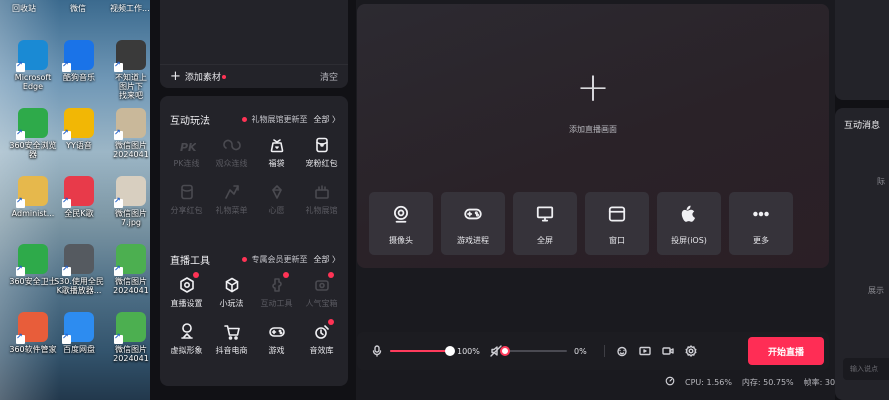  What do you see at coordinates (866, 369) in the screenshot?
I see `message-input: 输入说点` at bounding box center [866, 369].